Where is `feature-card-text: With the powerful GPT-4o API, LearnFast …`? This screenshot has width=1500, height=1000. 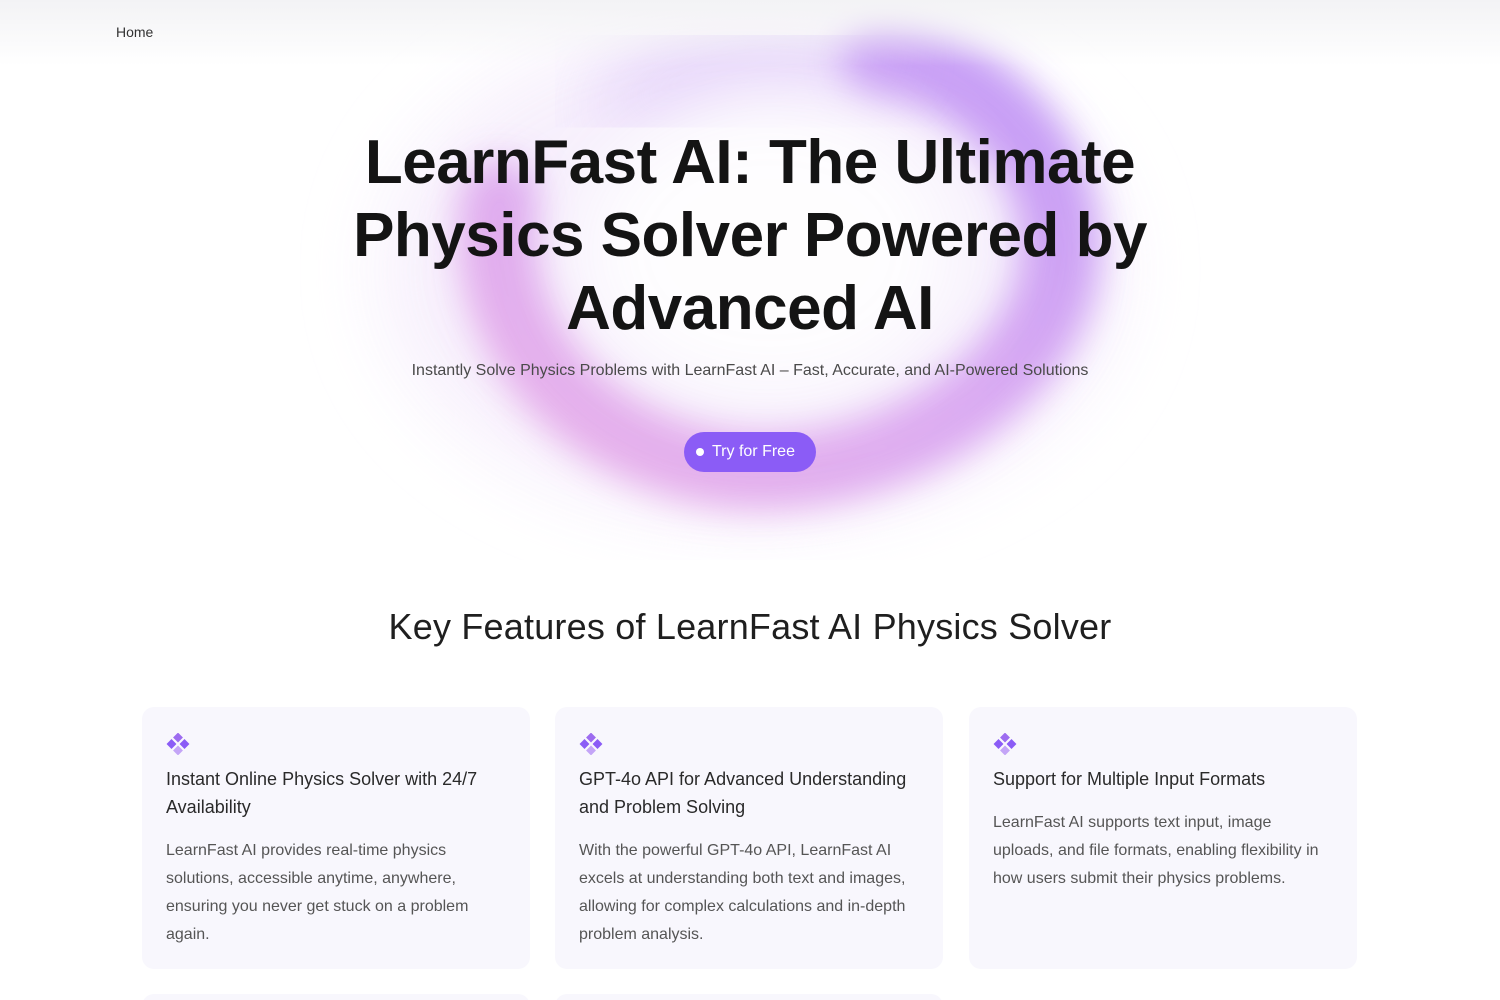
feature-card-text: With the powerful GPT-4o API, LearnFast … is located at coordinates (742, 892).